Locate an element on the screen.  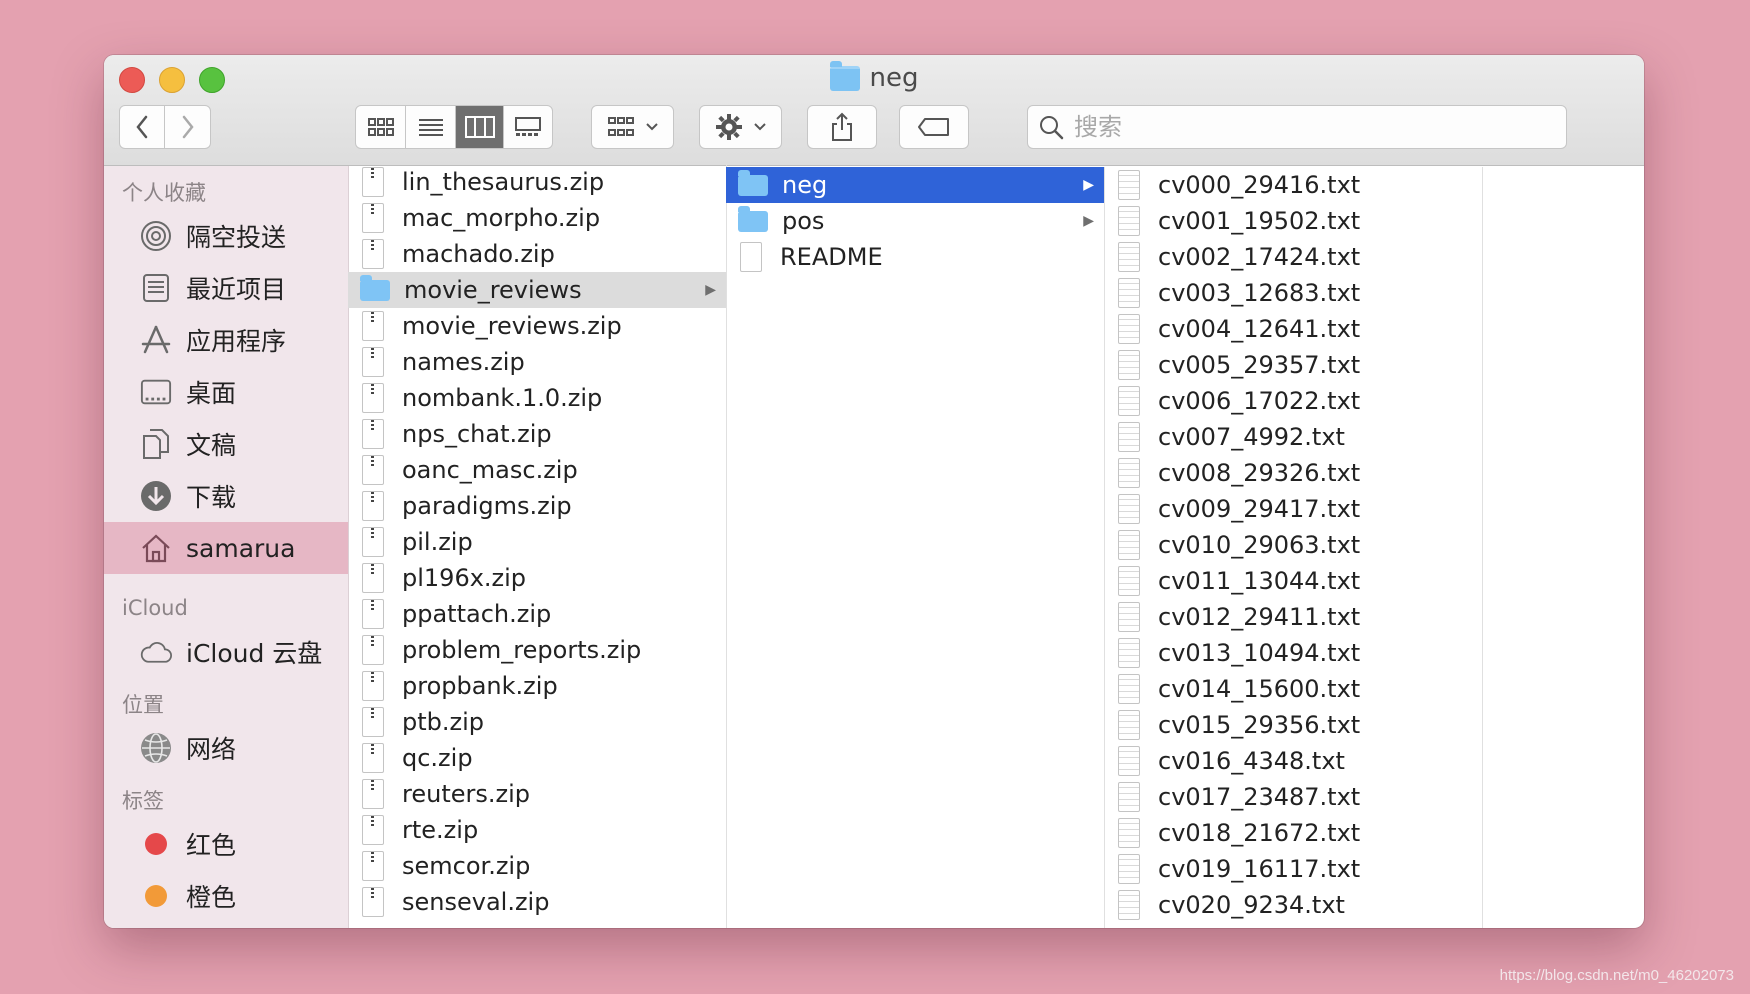
file-row: oanc_masc.zip is located at coordinates (537, 470).